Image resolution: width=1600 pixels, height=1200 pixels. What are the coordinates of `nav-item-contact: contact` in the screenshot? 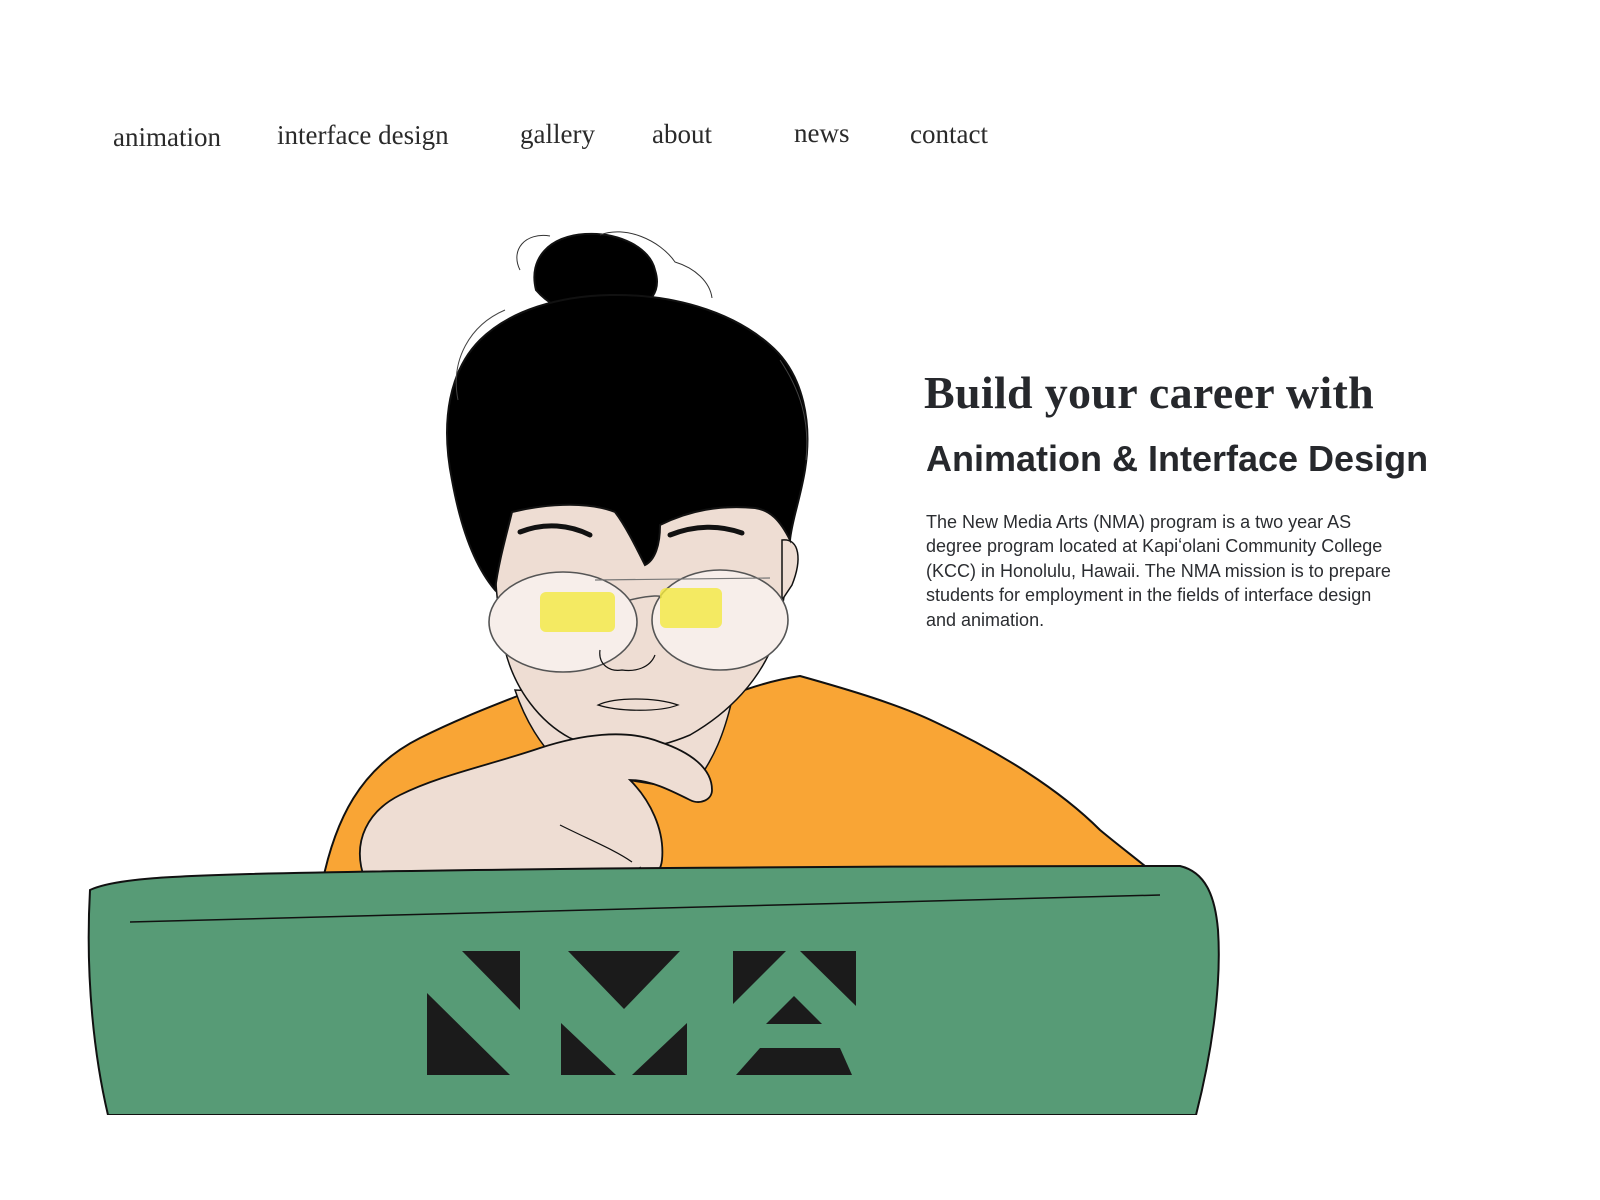 It's located at (949, 134).